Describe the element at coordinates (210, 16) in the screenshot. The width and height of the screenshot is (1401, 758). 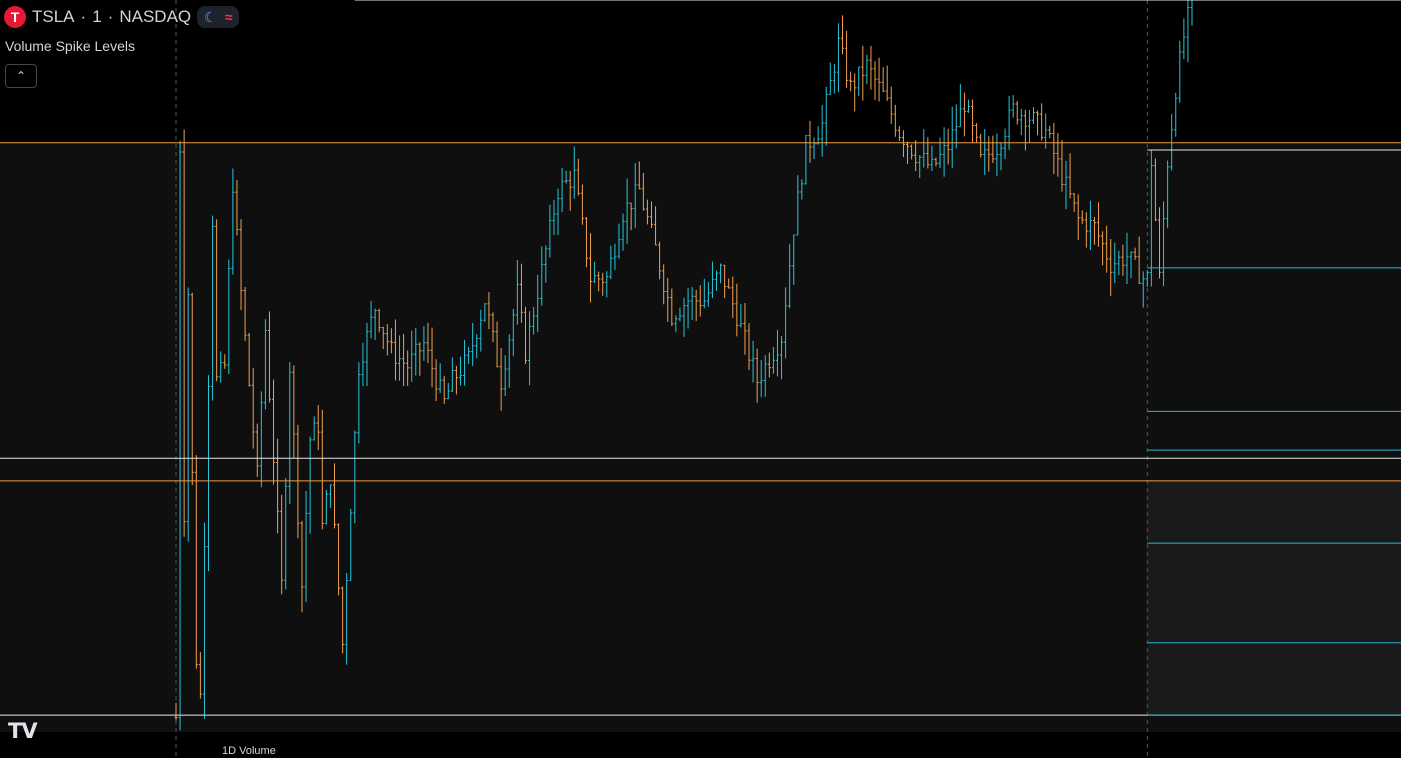
I see `moon-icon: ☾` at that location.